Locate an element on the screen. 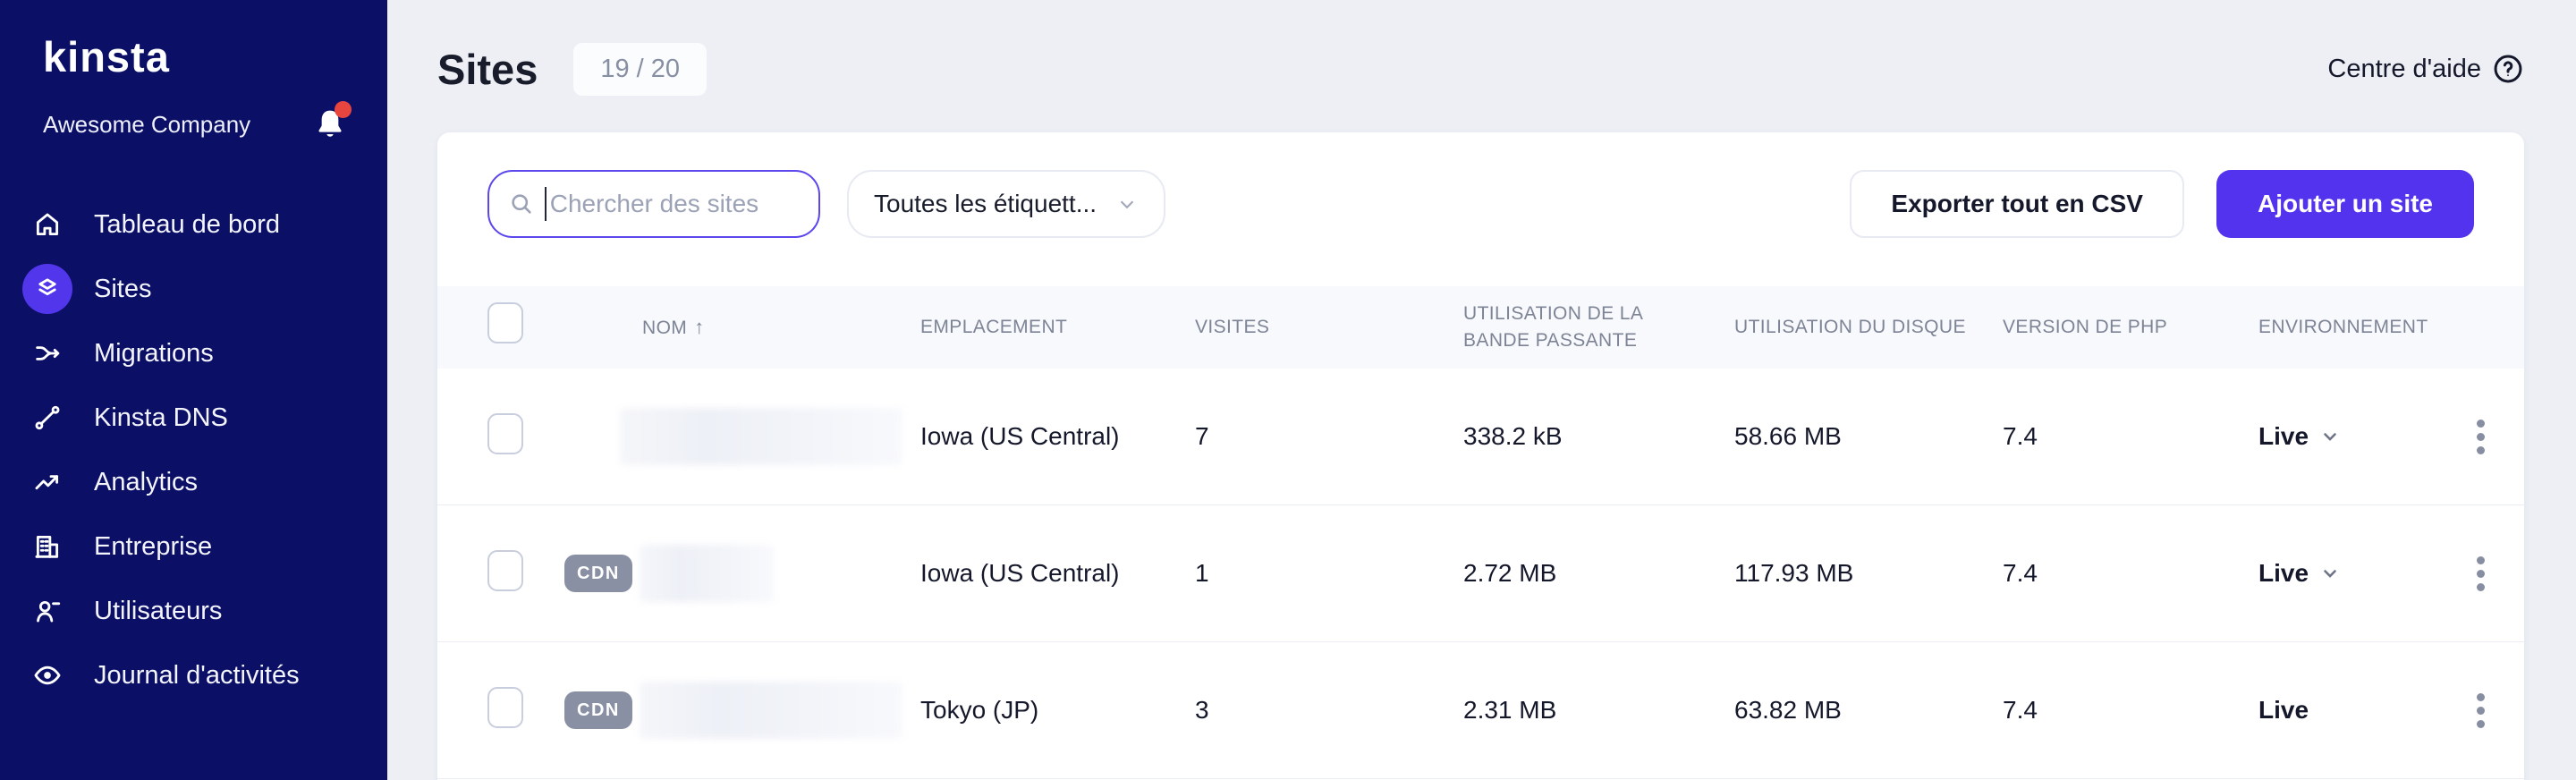 The image size is (2576, 780). sidebar-item-entreprise: Entreprise is located at coordinates (193, 546).